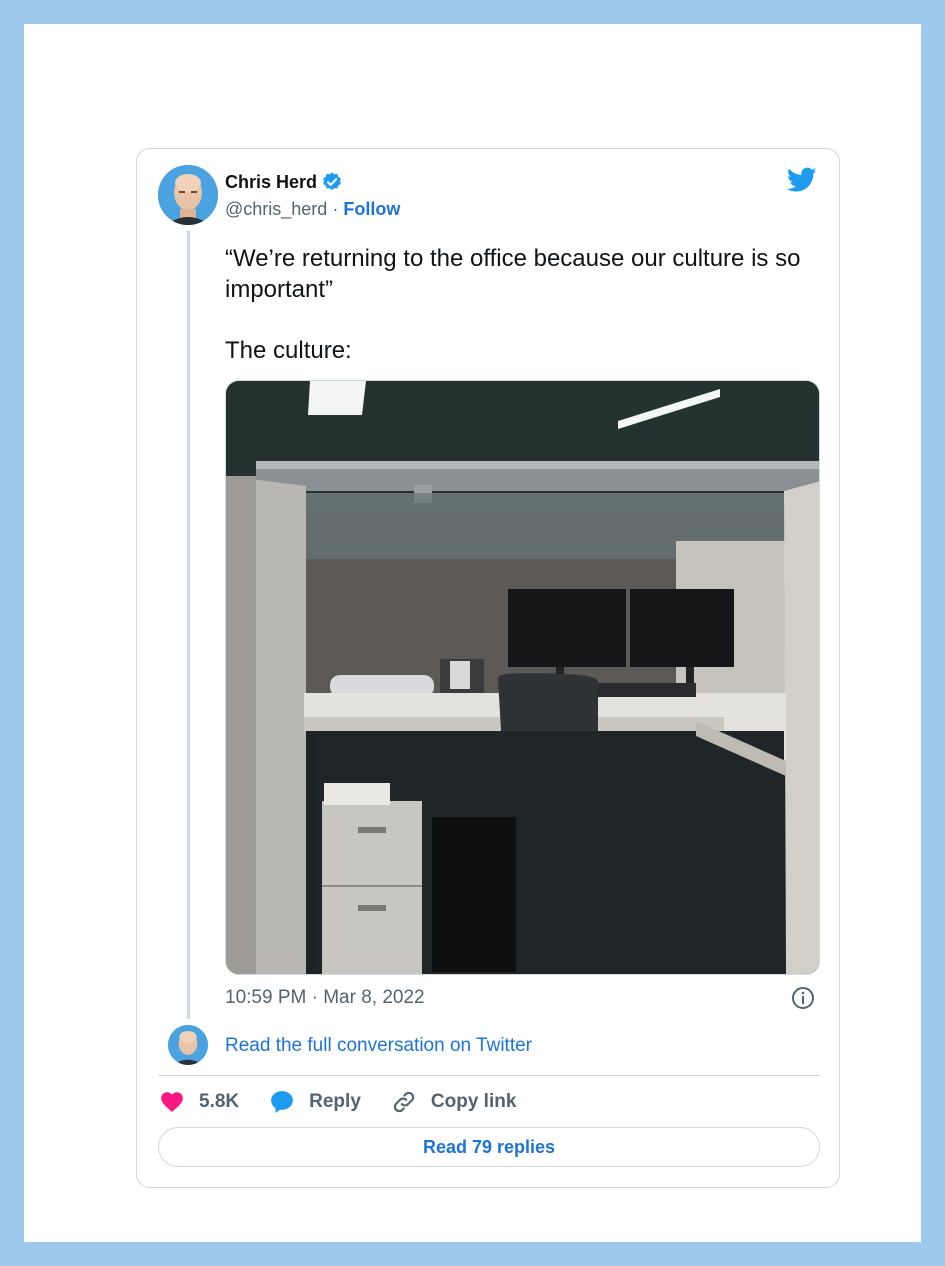  I want to click on author-handle: @chris_herd, so click(276, 209).